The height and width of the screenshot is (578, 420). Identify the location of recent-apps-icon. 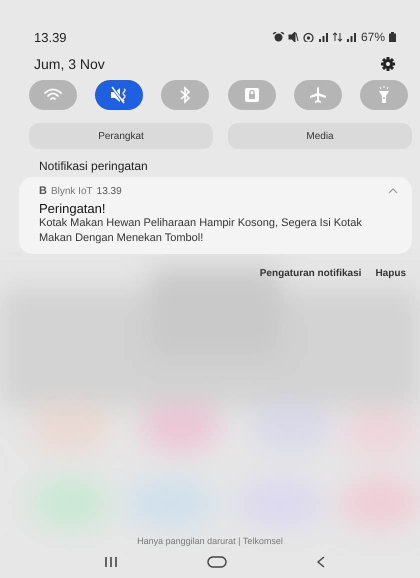
(111, 562).